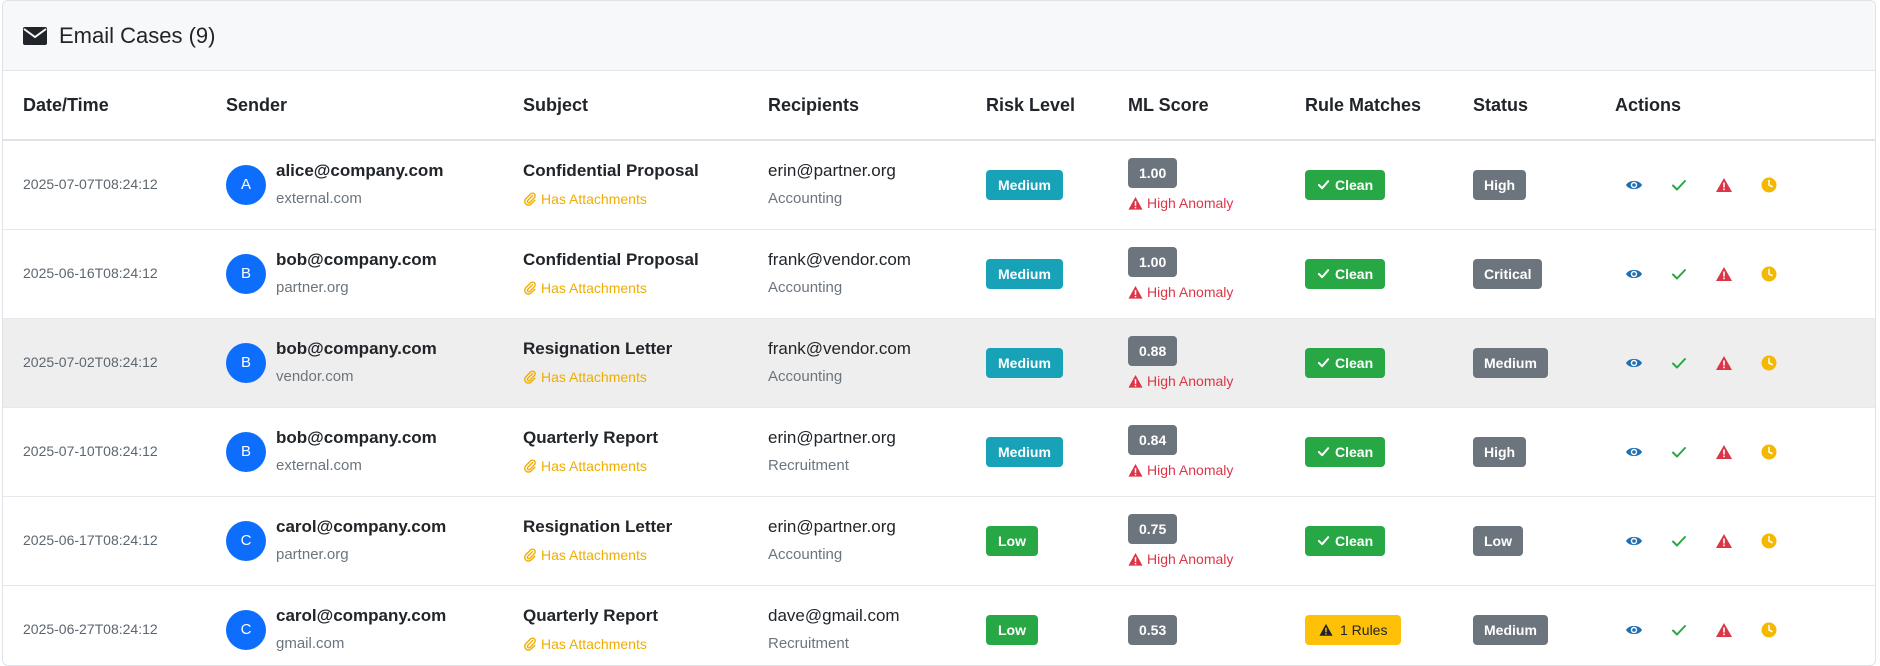 This screenshot has height=666, width=1880. I want to click on col-header-sender: Sender, so click(354, 106).